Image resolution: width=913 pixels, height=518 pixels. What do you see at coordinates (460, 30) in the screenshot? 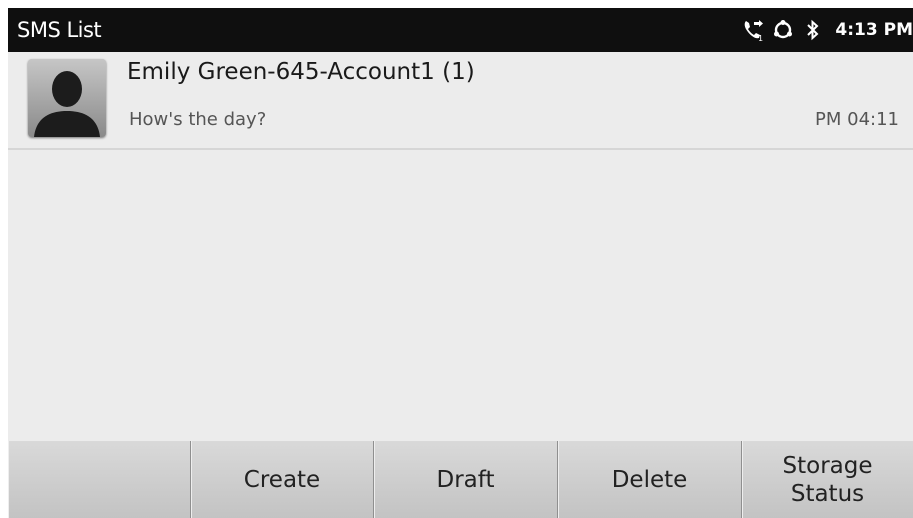
I see `status-bar: SMS List 1 4:13 PM` at bounding box center [460, 30].